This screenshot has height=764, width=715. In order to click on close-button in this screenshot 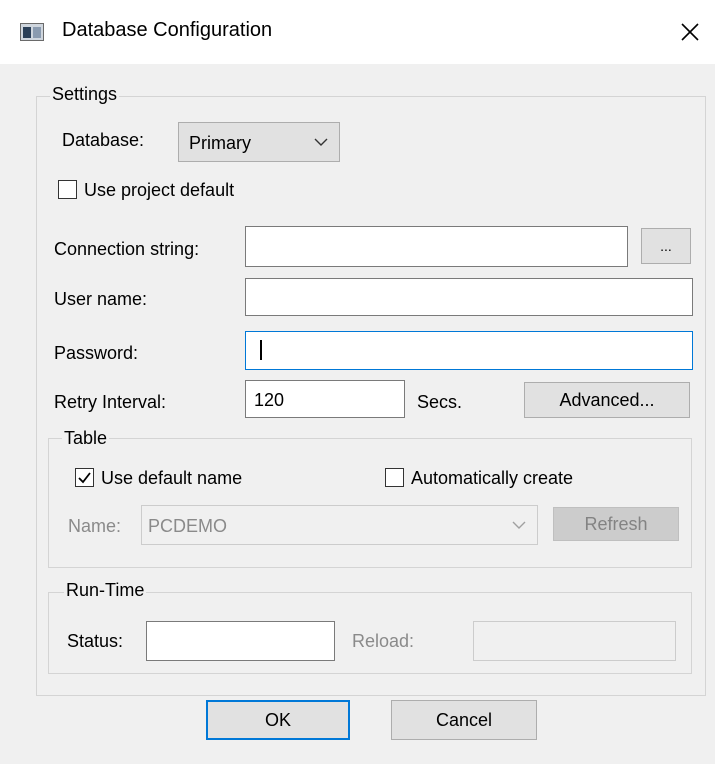, I will do `click(690, 32)`.